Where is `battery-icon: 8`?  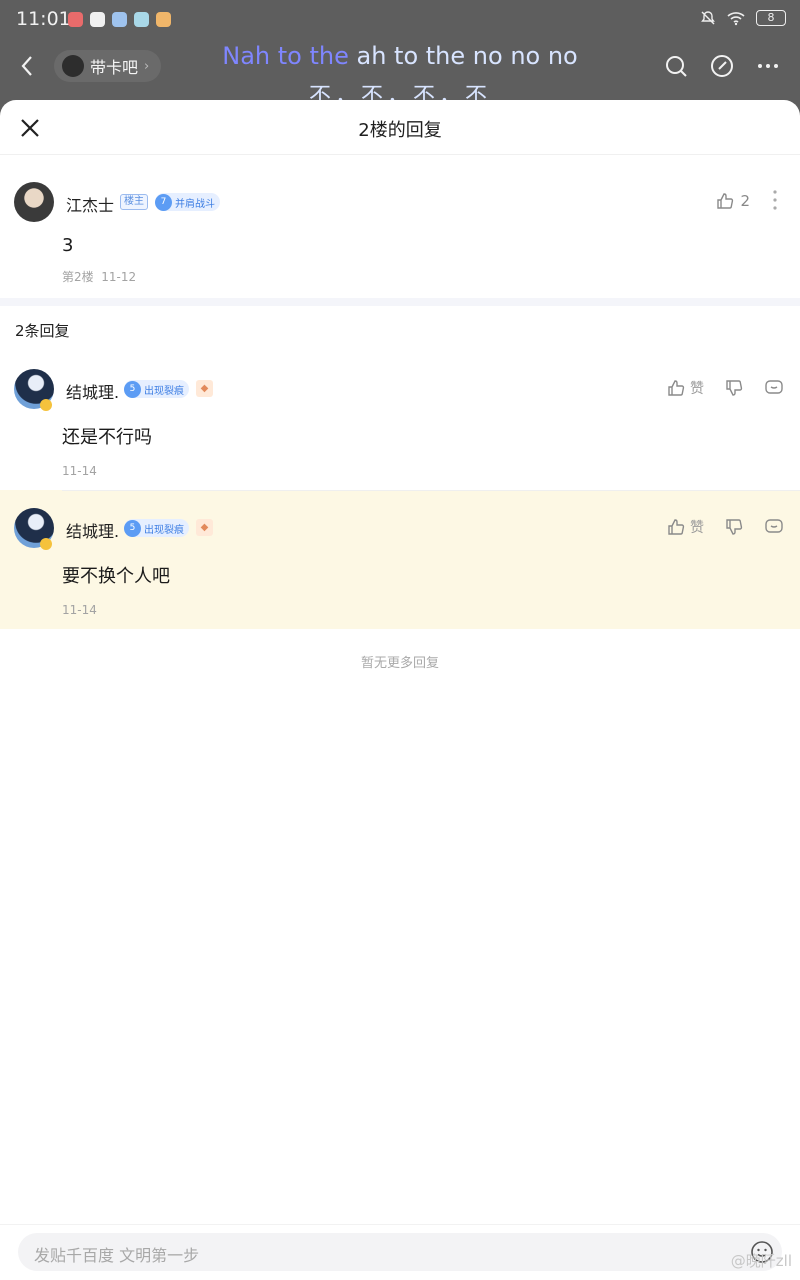
battery-icon: 8 is located at coordinates (771, 18).